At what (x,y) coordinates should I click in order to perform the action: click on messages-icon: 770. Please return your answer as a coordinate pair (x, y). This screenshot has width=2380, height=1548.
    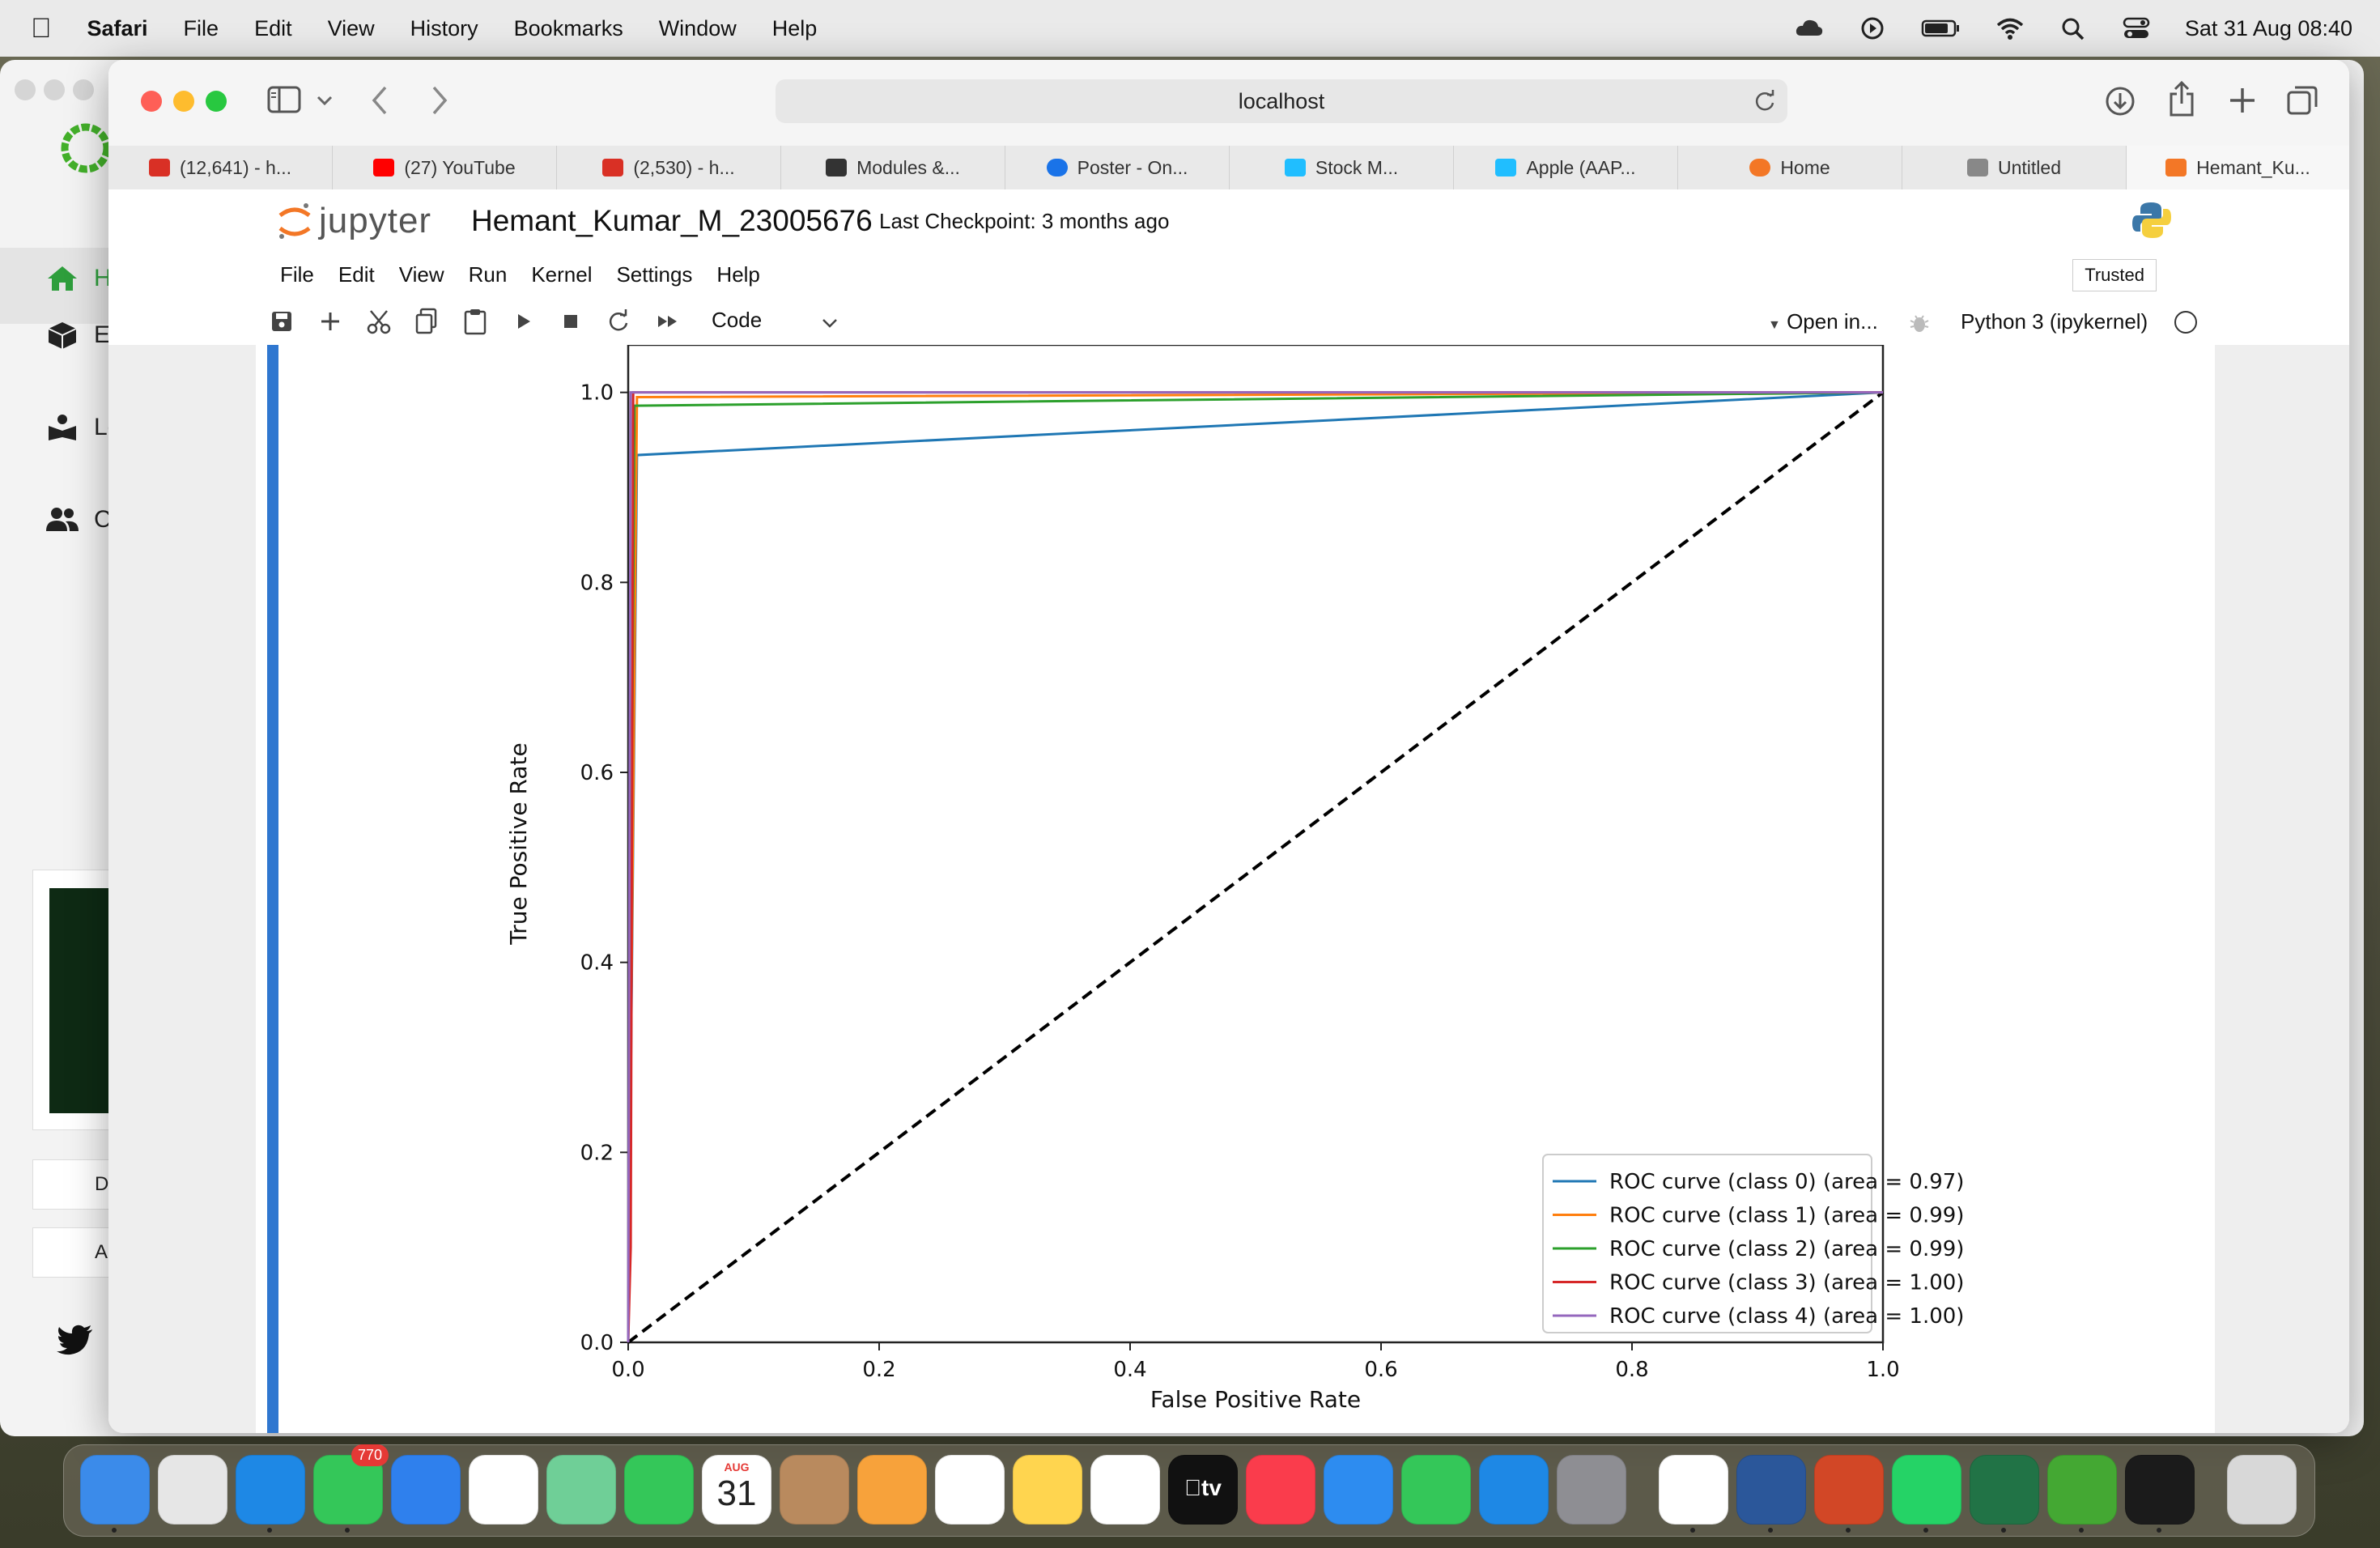
    Looking at the image, I should click on (351, 1485).